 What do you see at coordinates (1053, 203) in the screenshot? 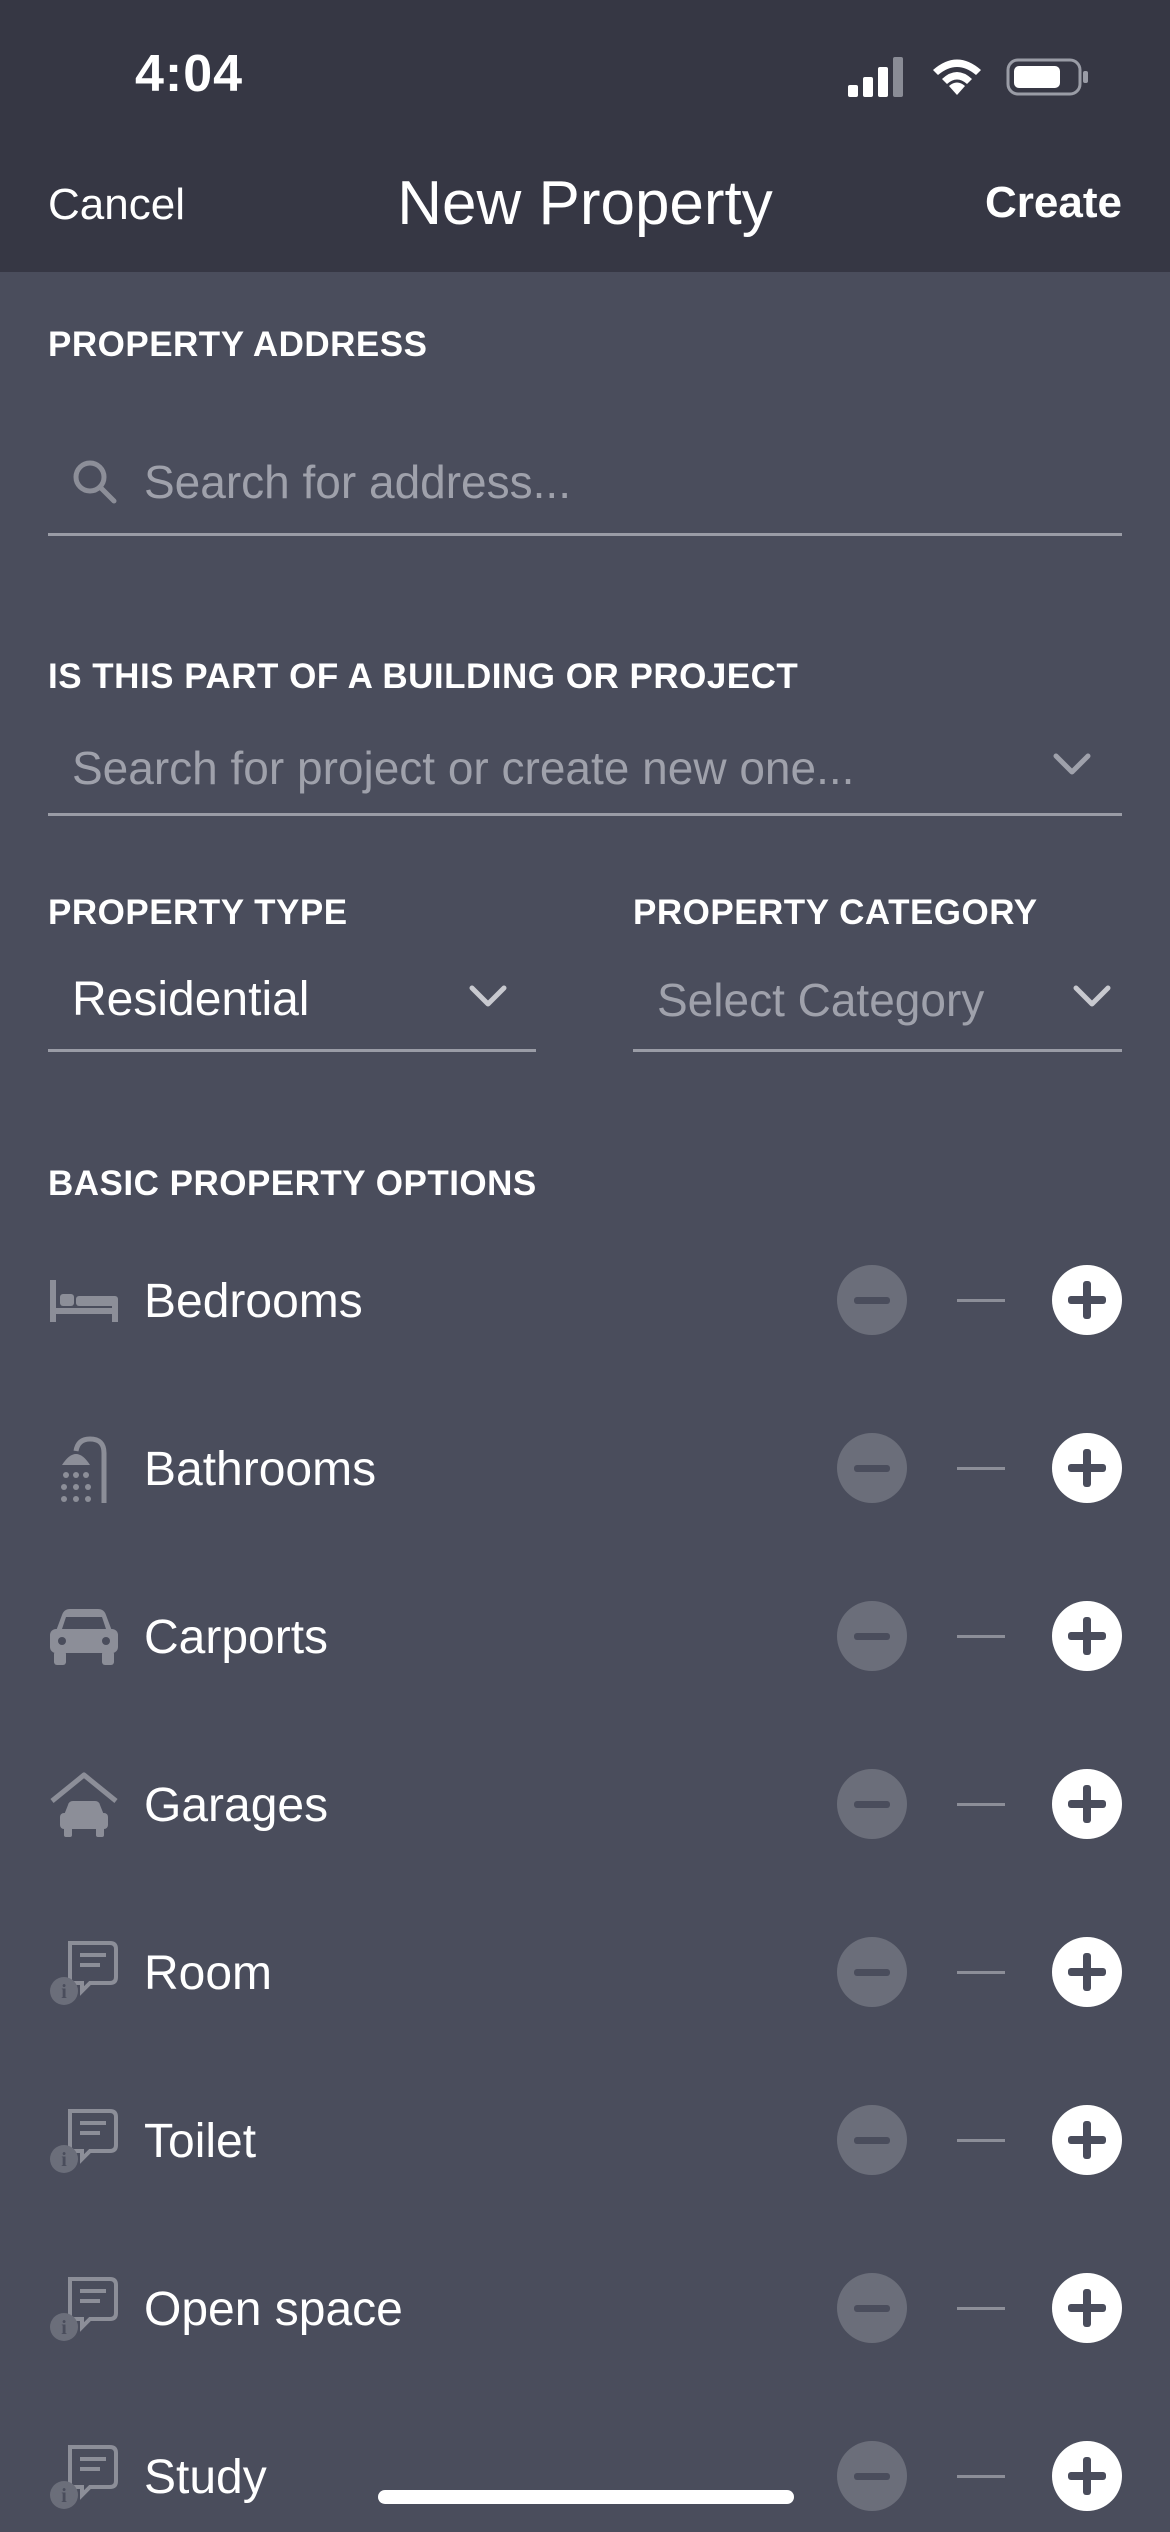
I see `create-button: Create` at bounding box center [1053, 203].